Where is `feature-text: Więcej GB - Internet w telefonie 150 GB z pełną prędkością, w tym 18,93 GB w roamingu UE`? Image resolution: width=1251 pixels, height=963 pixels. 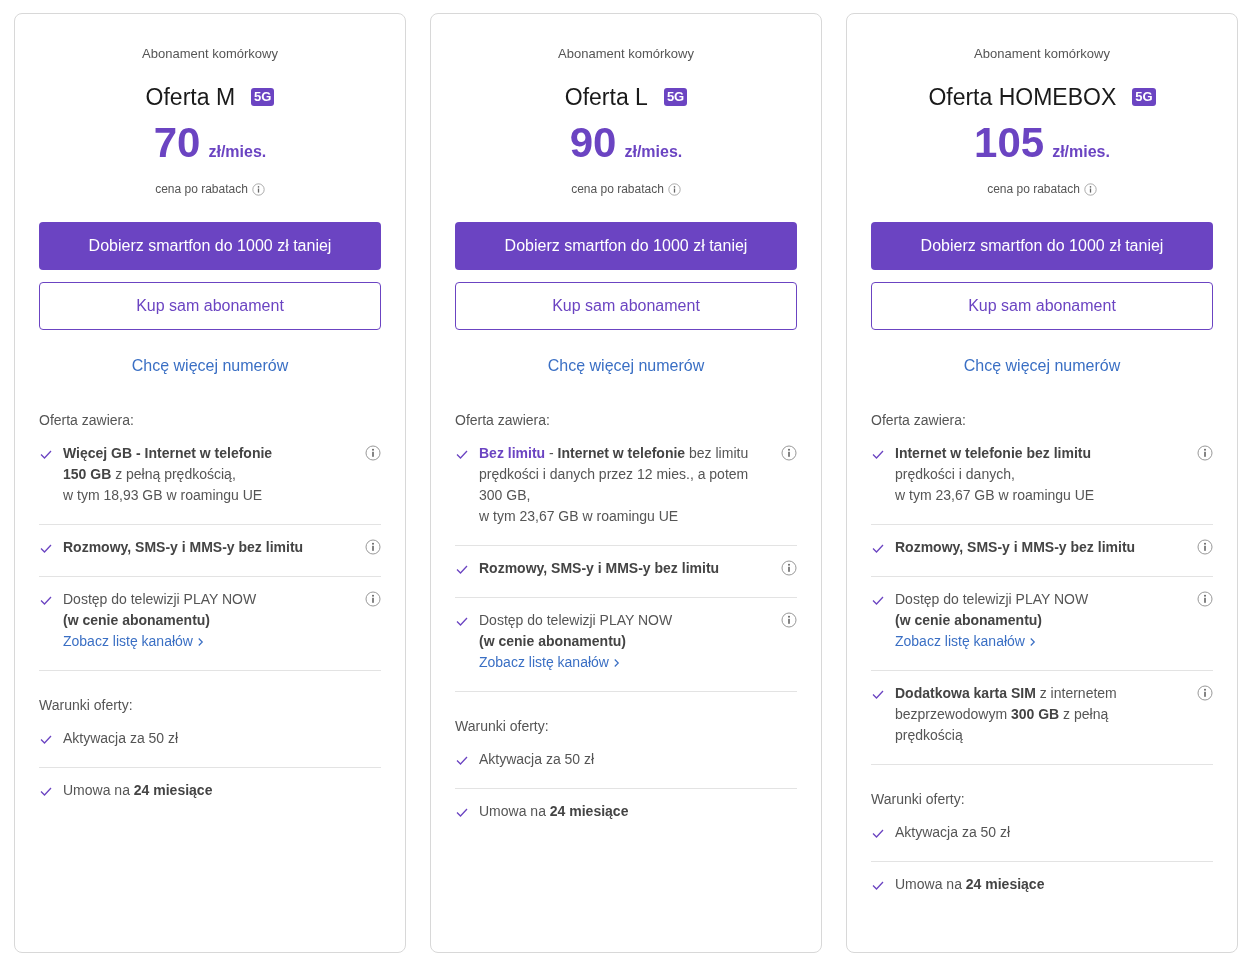
feature-text: Więcej GB - Internet w telefonie 150 GB z pełną prędkością, w tym 18,93 GB w roamingu UE is located at coordinates (168, 474).